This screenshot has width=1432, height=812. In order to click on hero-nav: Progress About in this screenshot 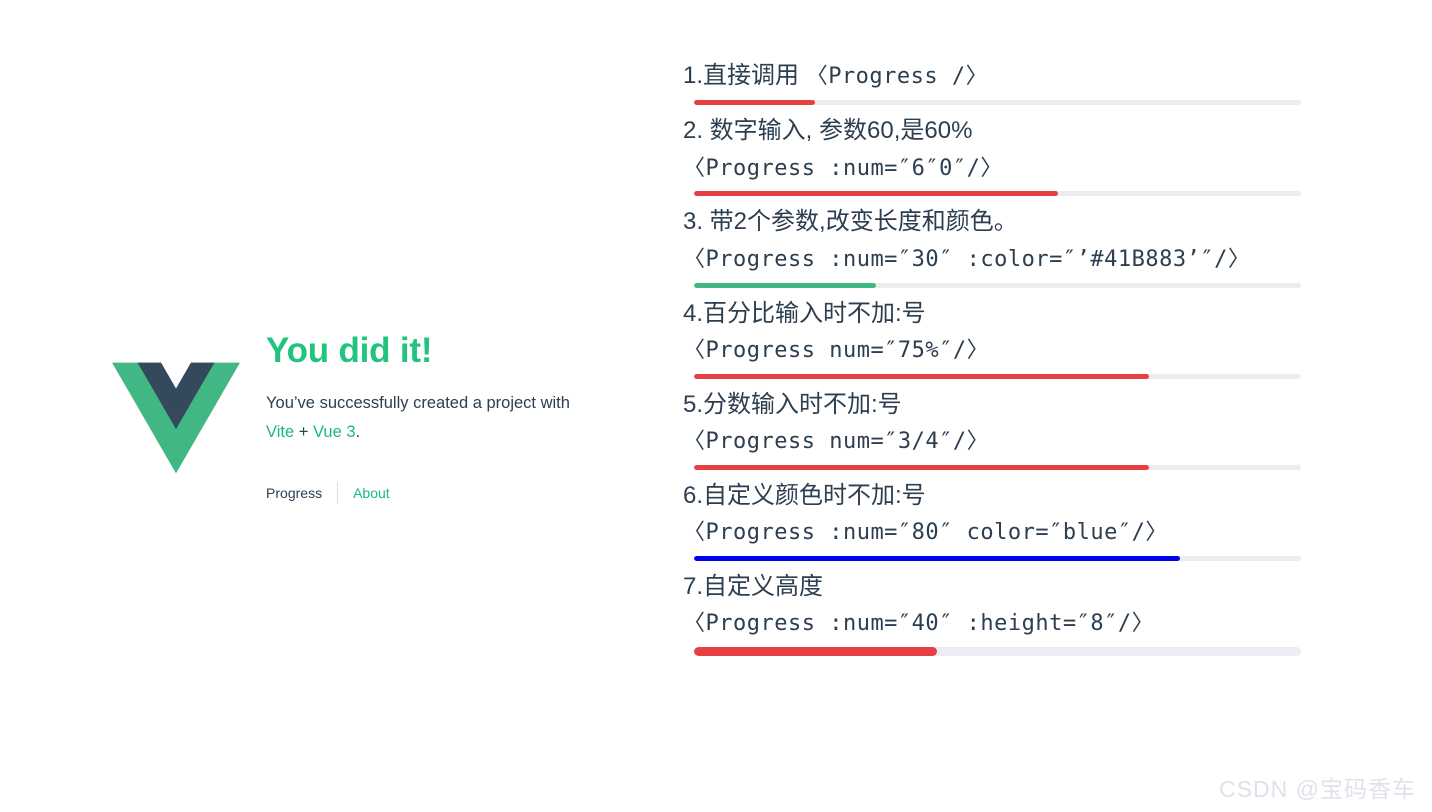, I will do `click(418, 492)`.